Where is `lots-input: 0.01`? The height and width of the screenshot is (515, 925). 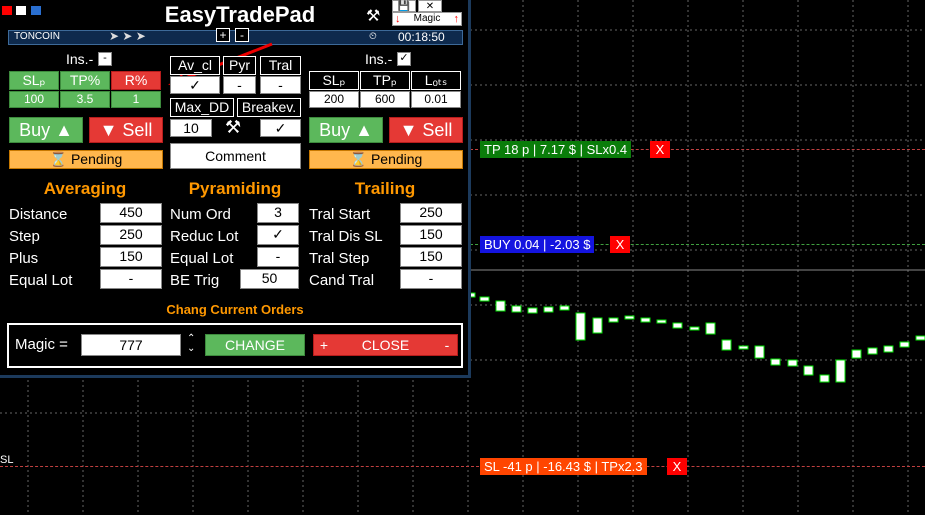 lots-input: 0.01 is located at coordinates (436, 99).